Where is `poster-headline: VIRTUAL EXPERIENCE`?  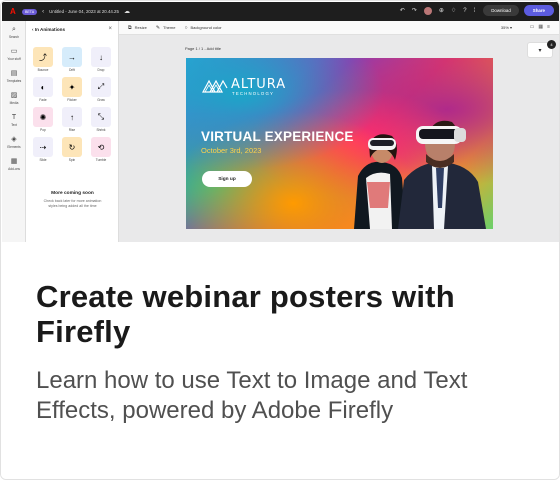 poster-headline: VIRTUAL EXPERIENCE is located at coordinates (277, 136).